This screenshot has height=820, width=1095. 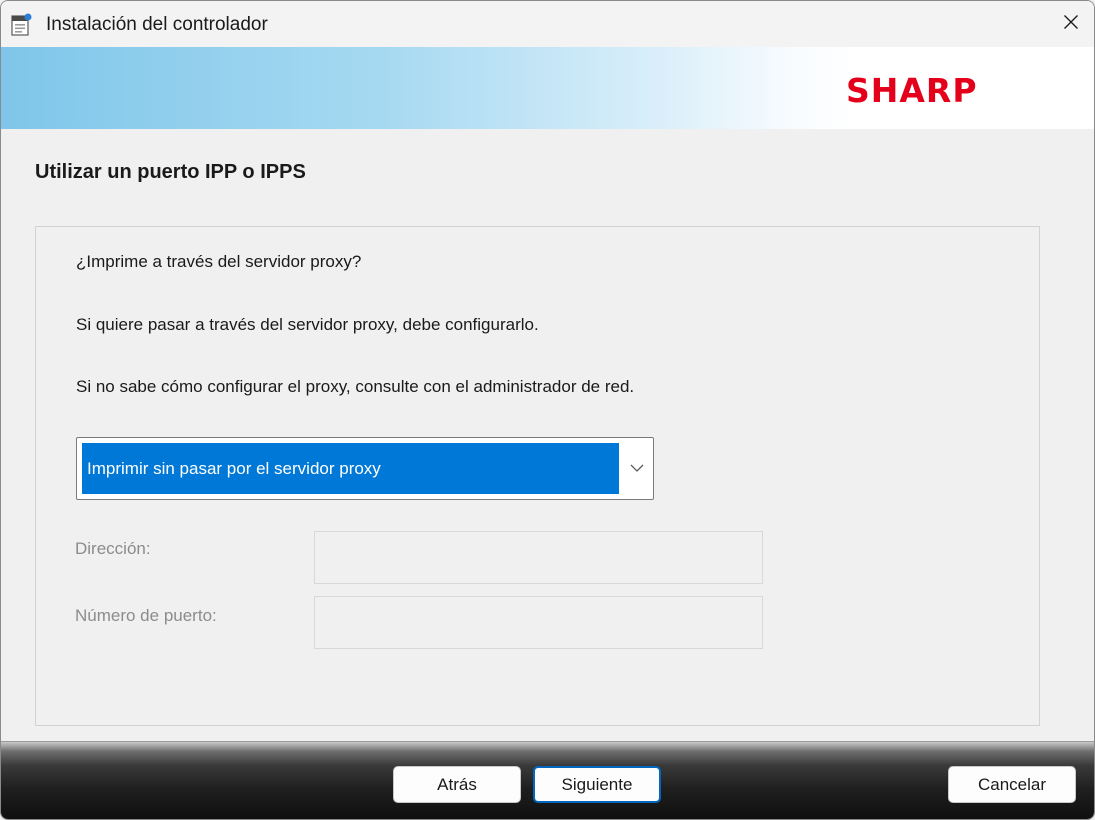 What do you see at coordinates (113, 548) in the screenshot?
I see `address-label: Dirección:` at bounding box center [113, 548].